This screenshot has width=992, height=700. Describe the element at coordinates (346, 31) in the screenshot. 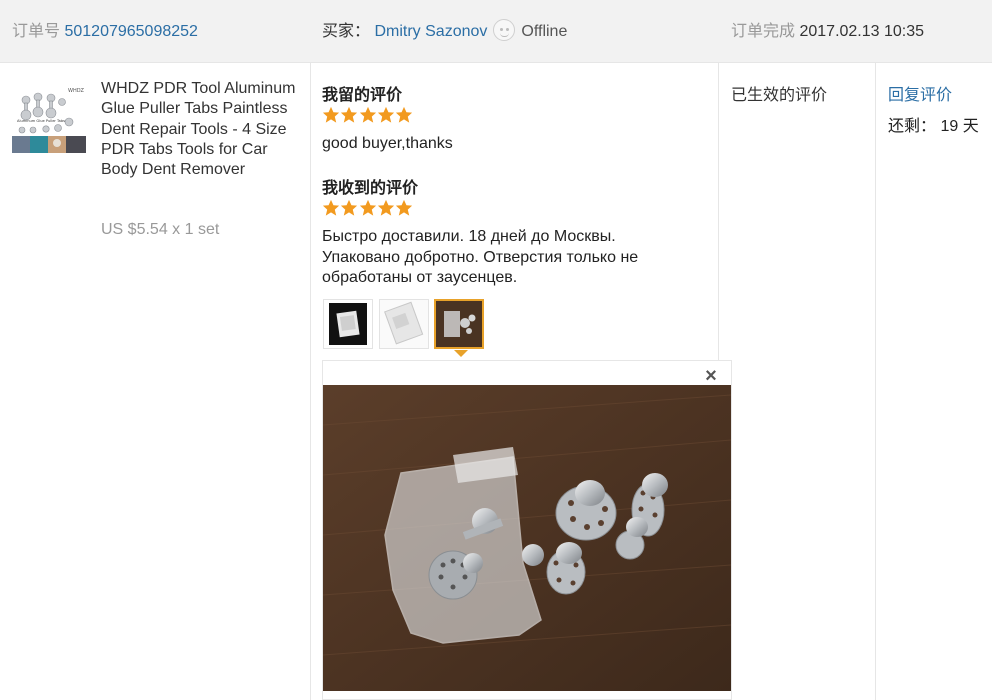

I see `buyer-label: 买家：` at that location.